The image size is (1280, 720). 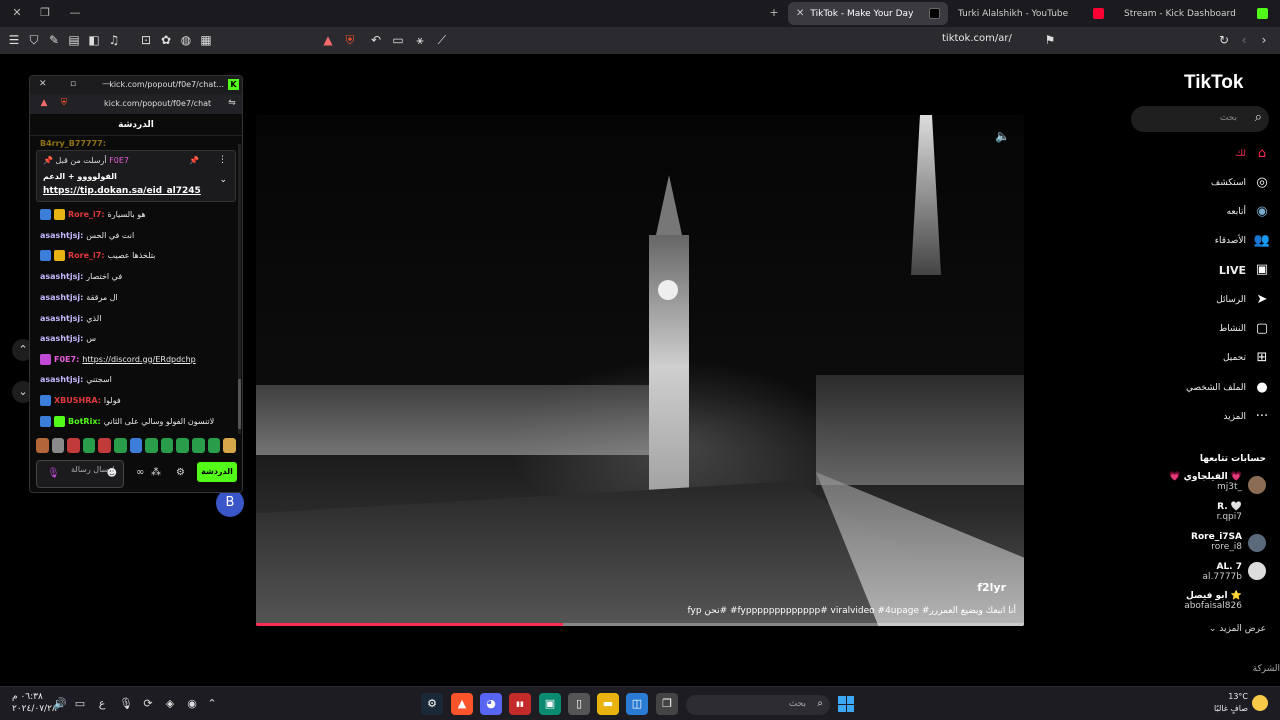 What do you see at coordinates (462, 704) in the screenshot?
I see `brave-app-icon: ▲` at bounding box center [462, 704].